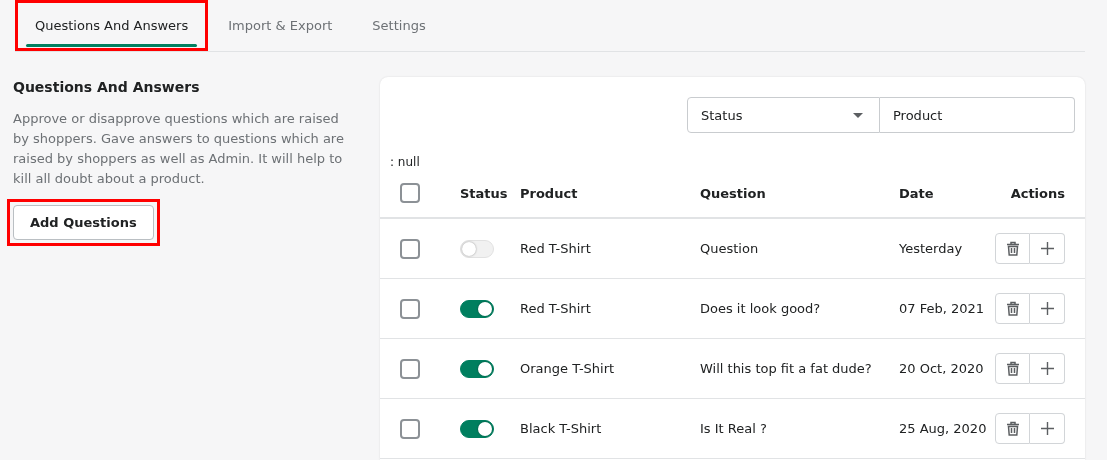  Describe the element at coordinates (1037, 193) in the screenshot. I see `column-header: Actions` at that location.